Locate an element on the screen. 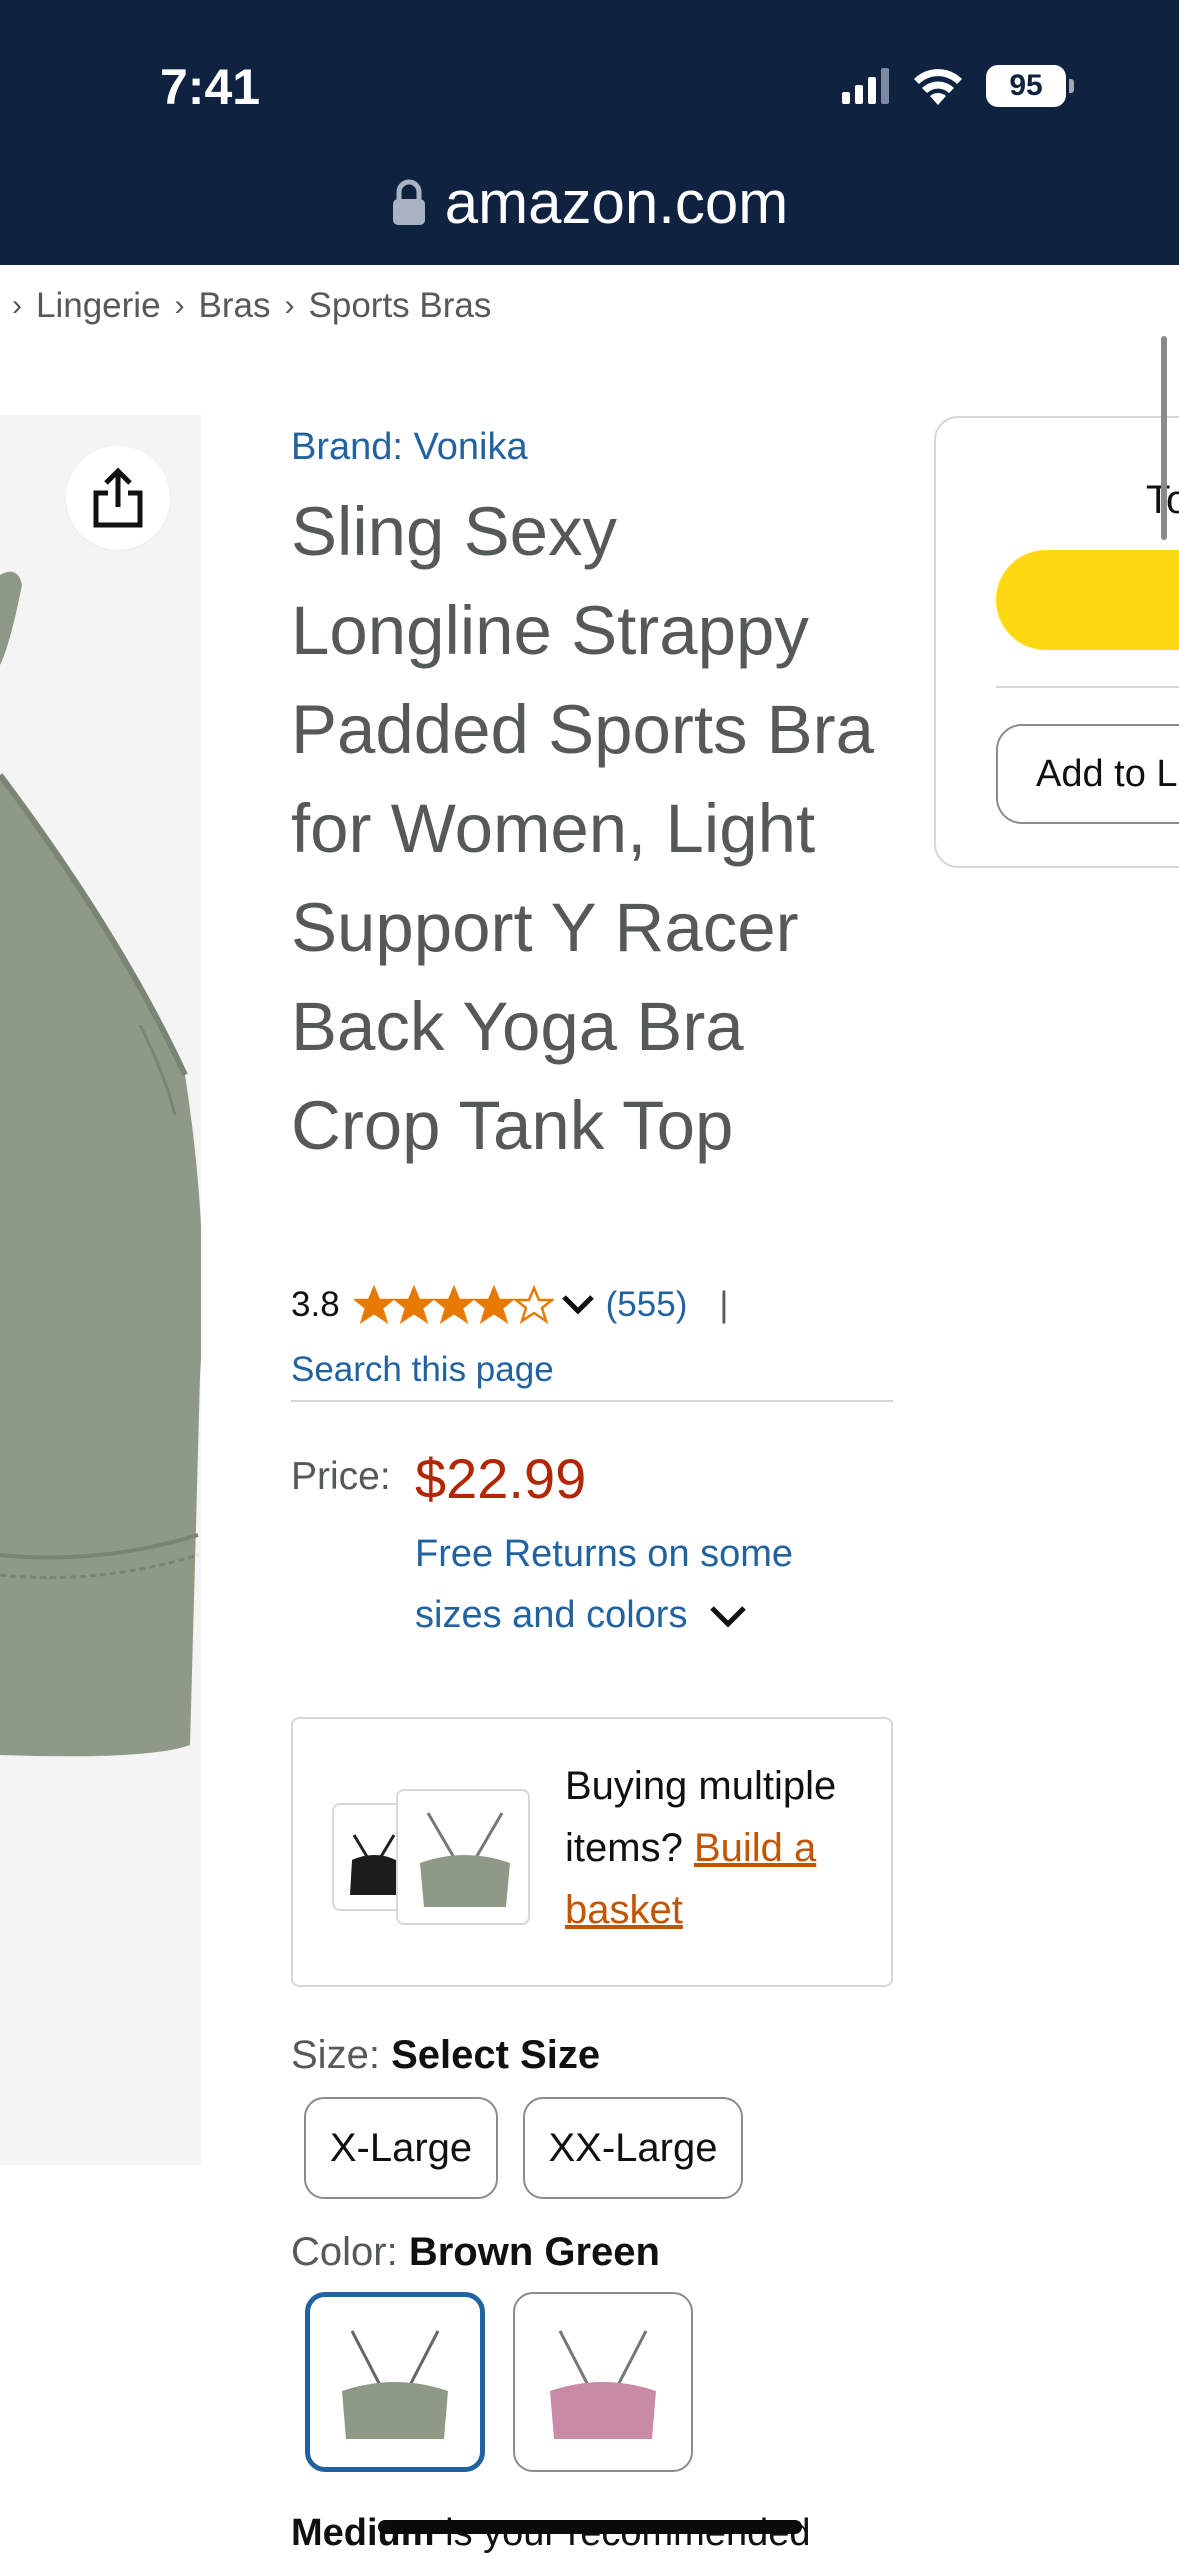  share-button is located at coordinates (118, 498).